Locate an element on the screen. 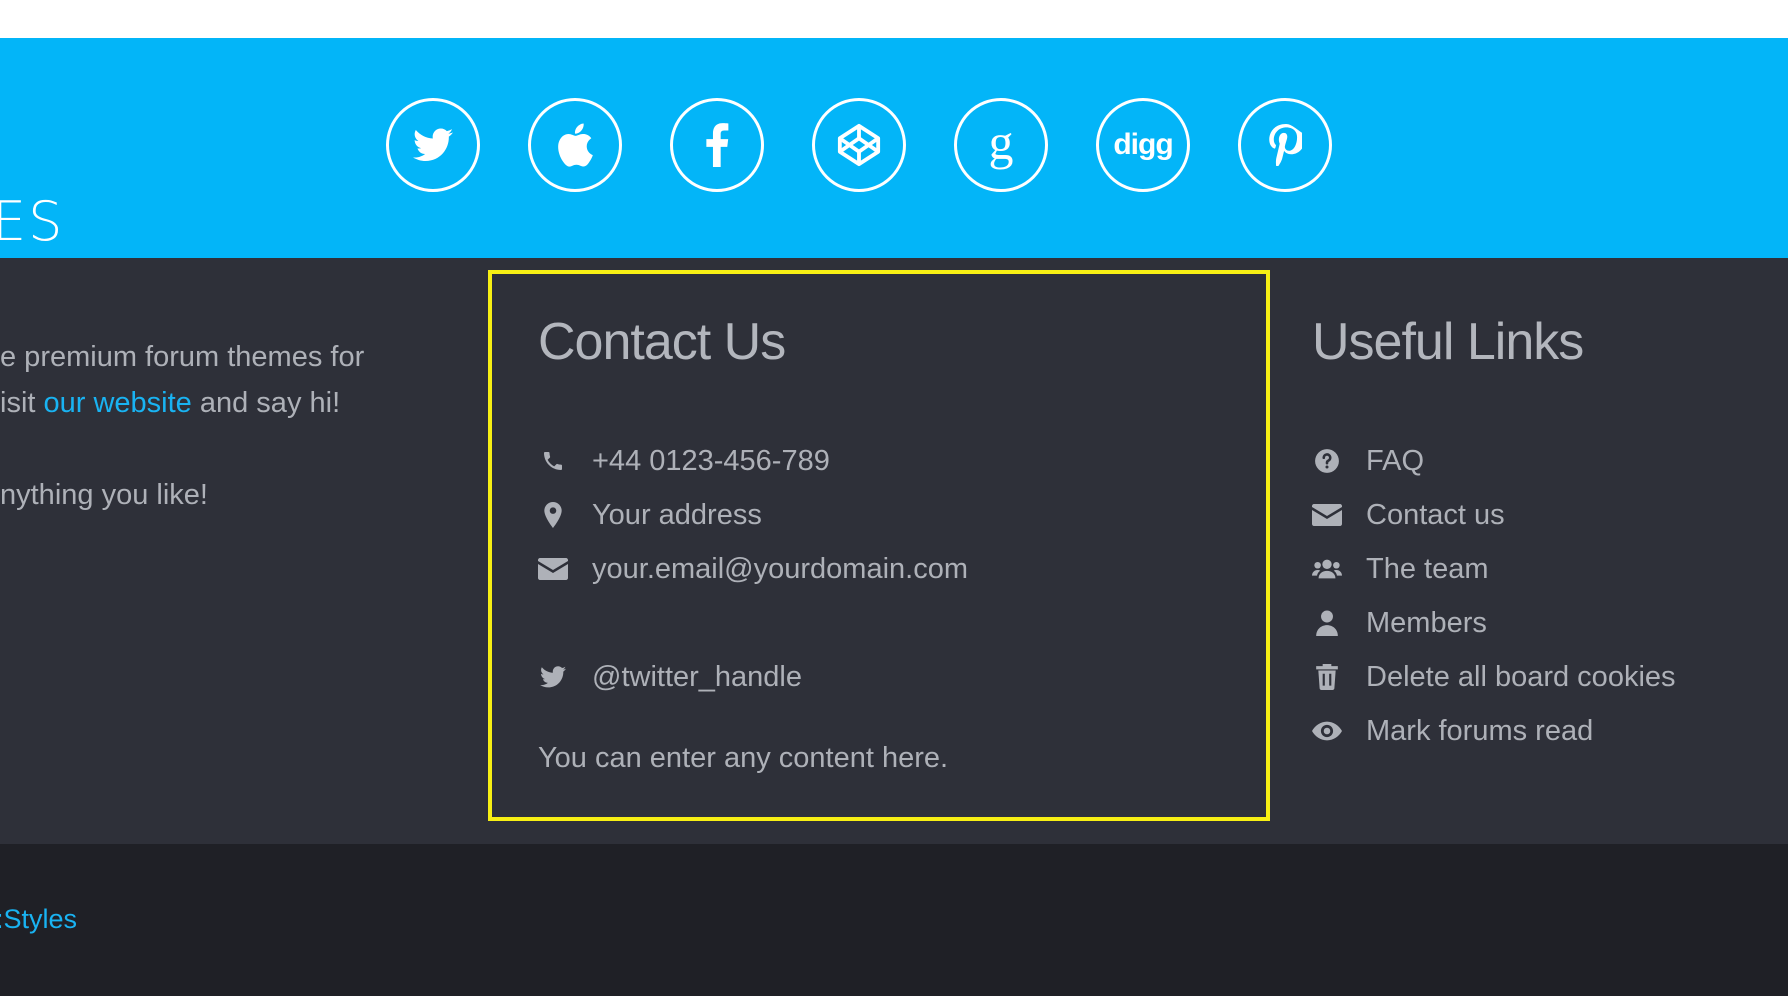 The width and height of the screenshot is (1788, 996). pinterest-icon is located at coordinates (1285, 145).